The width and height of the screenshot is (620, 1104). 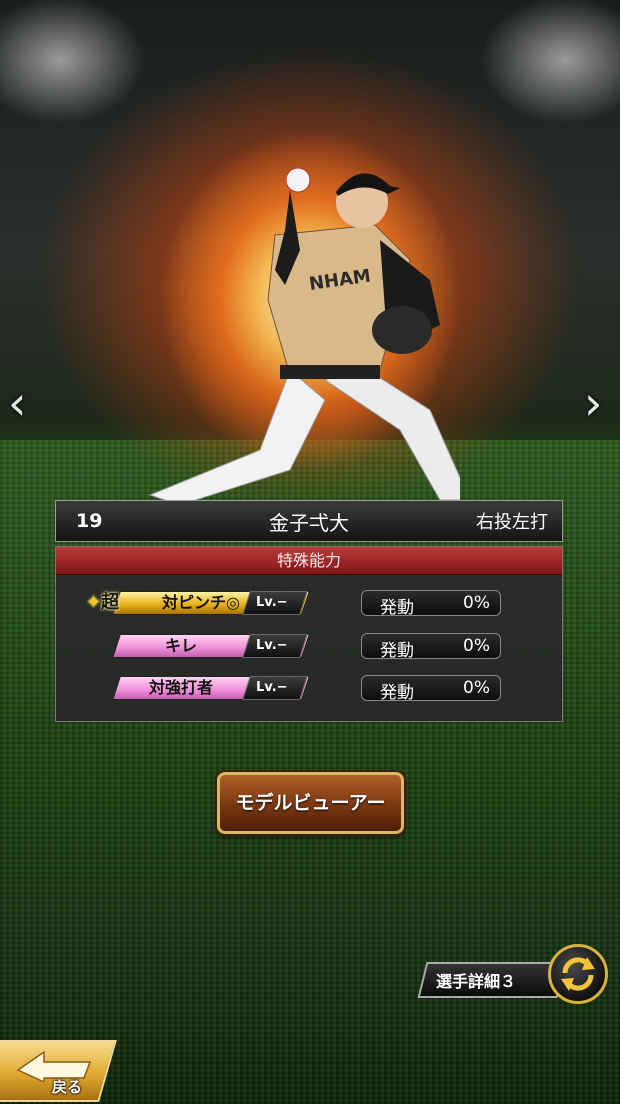 What do you see at coordinates (512, 522) in the screenshot?
I see `throw-bat-type: 右投左打` at bounding box center [512, 522].